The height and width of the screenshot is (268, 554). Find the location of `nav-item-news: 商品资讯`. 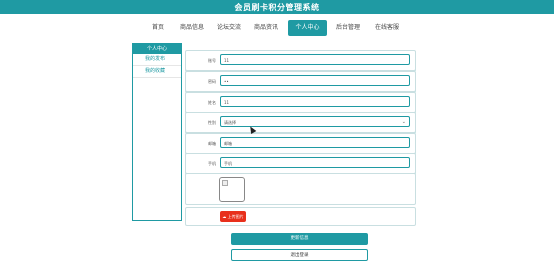

nav-item-news: 商品资讯 is located at coordinates (266, 28).